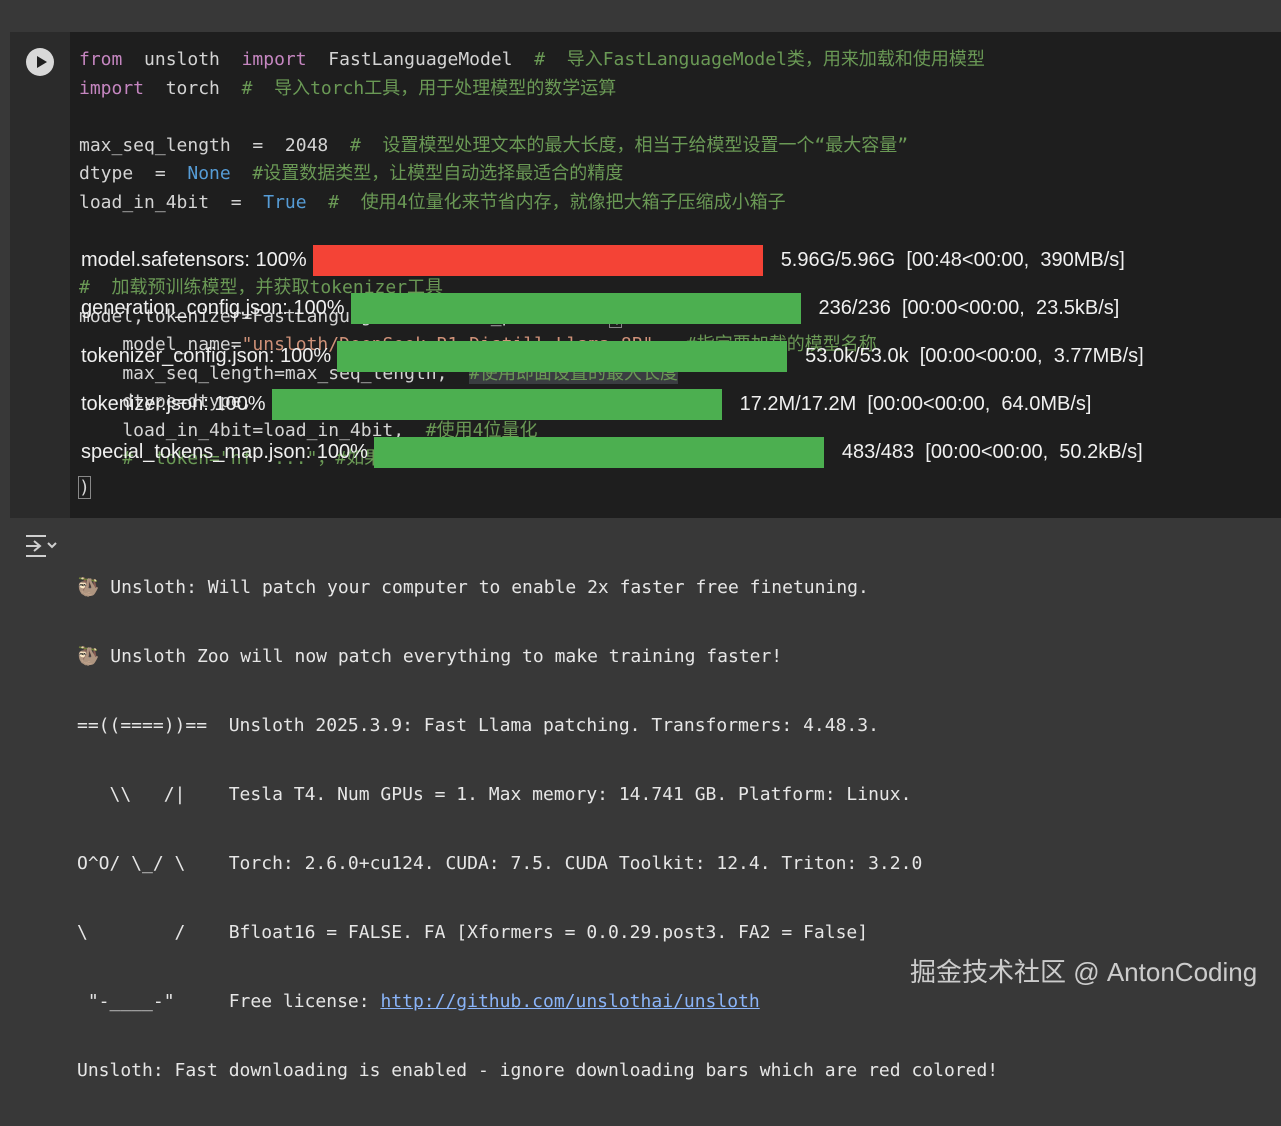 This screenshot has height=1126, width=1281. Describe the element at coordinates (285, 202) in the screenshot. I see `code-token: True` at that location.